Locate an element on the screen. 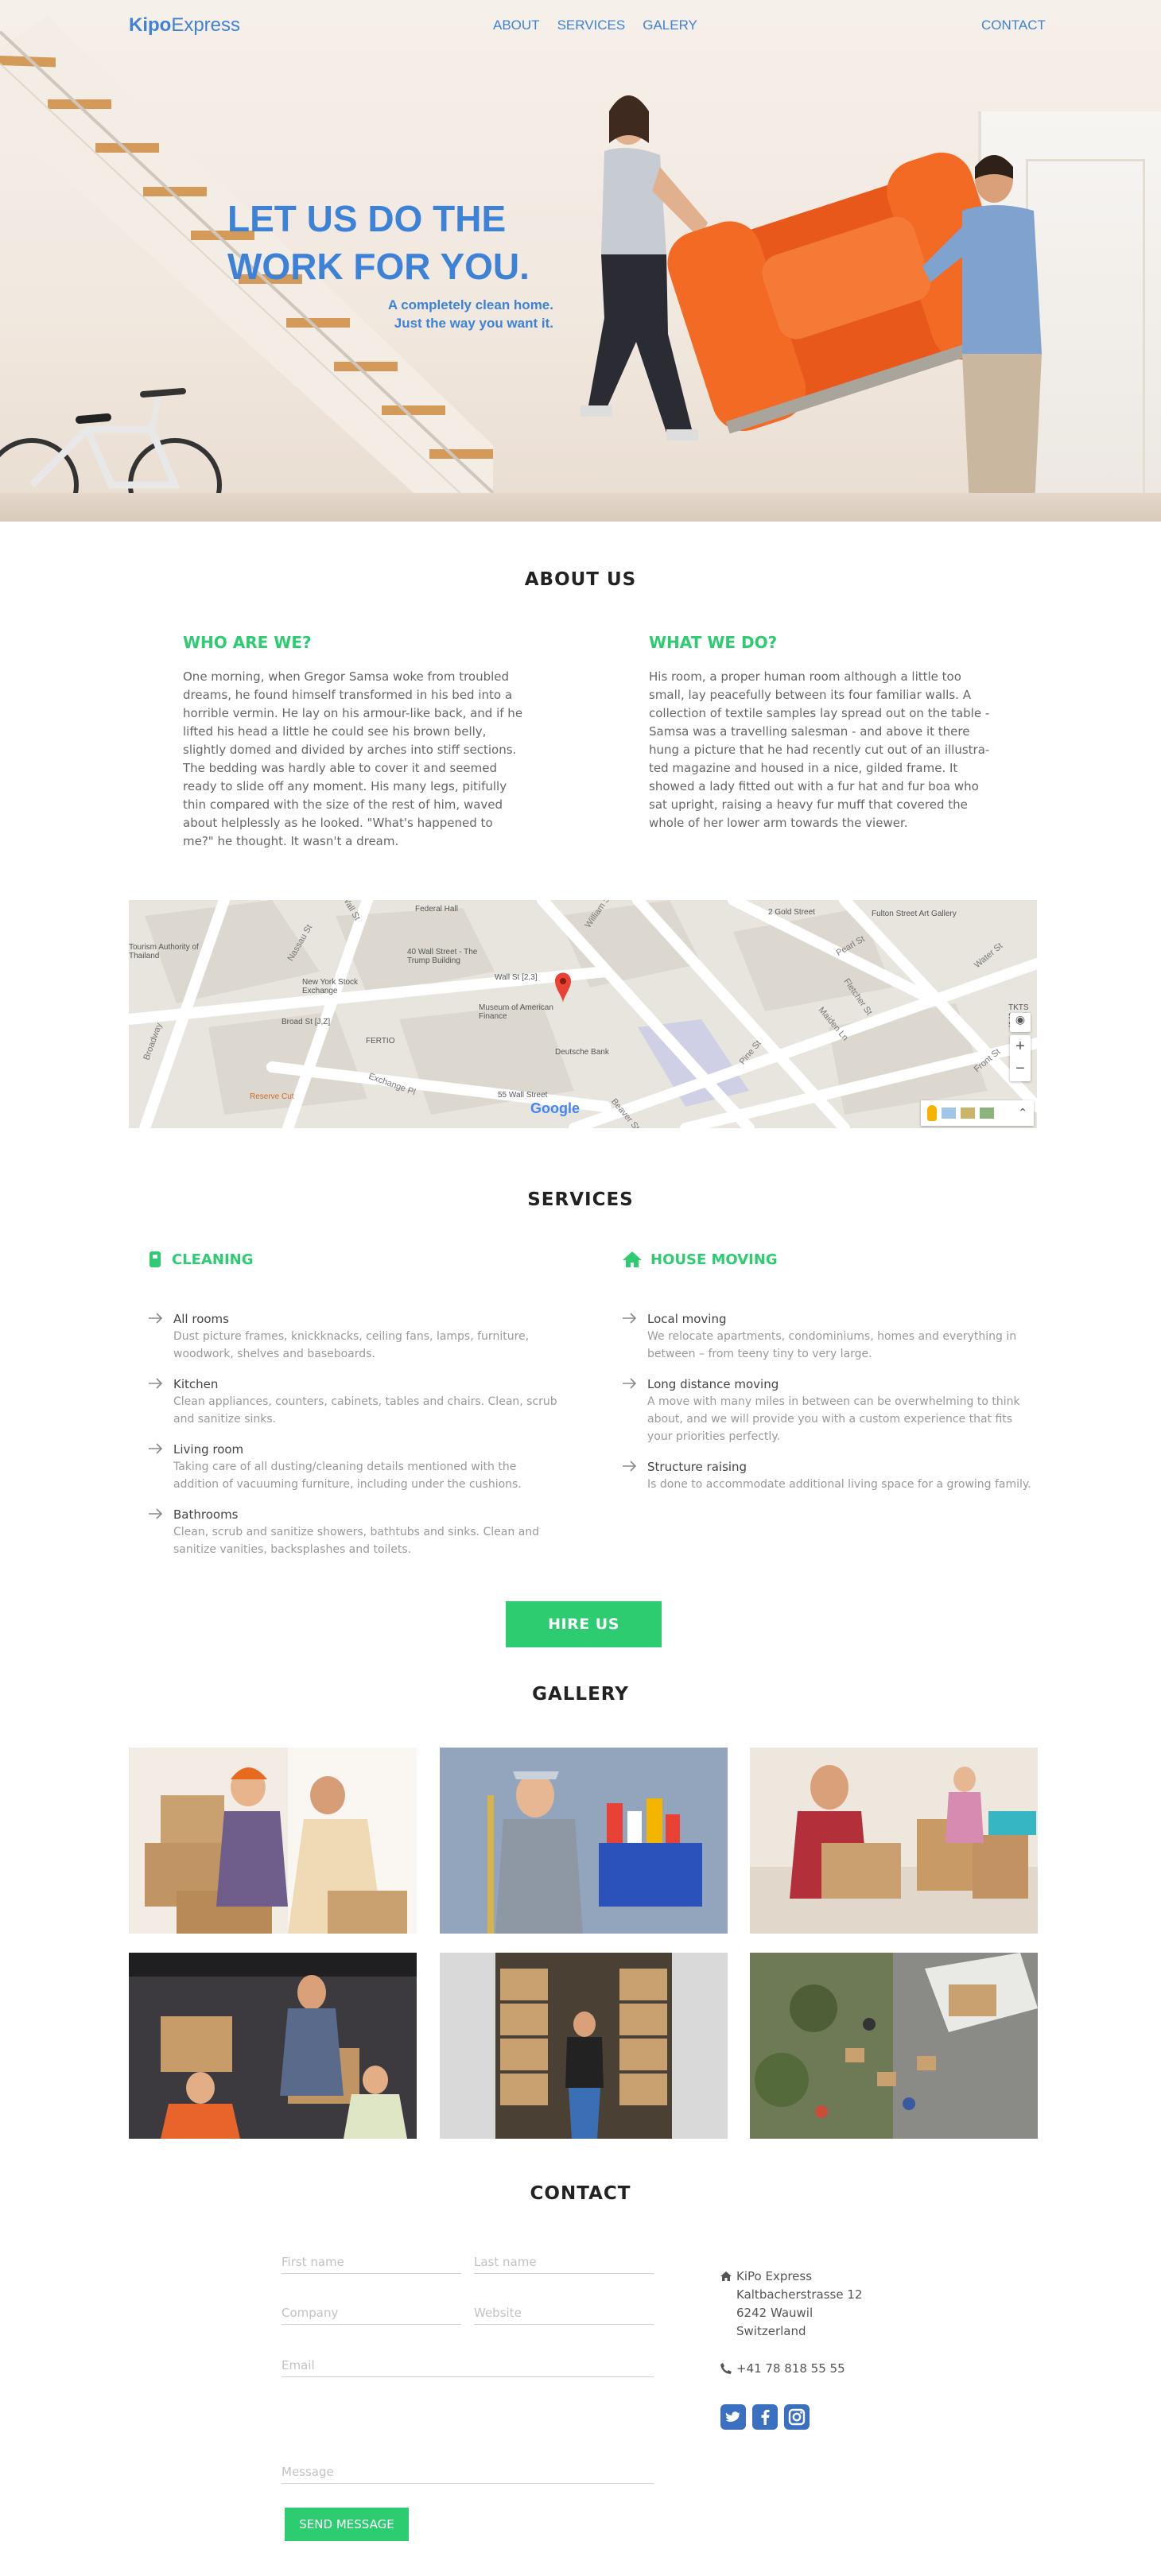 This screenshot has width=1161, height=2576. instagram-icon is located at coordinates (797, 2417).